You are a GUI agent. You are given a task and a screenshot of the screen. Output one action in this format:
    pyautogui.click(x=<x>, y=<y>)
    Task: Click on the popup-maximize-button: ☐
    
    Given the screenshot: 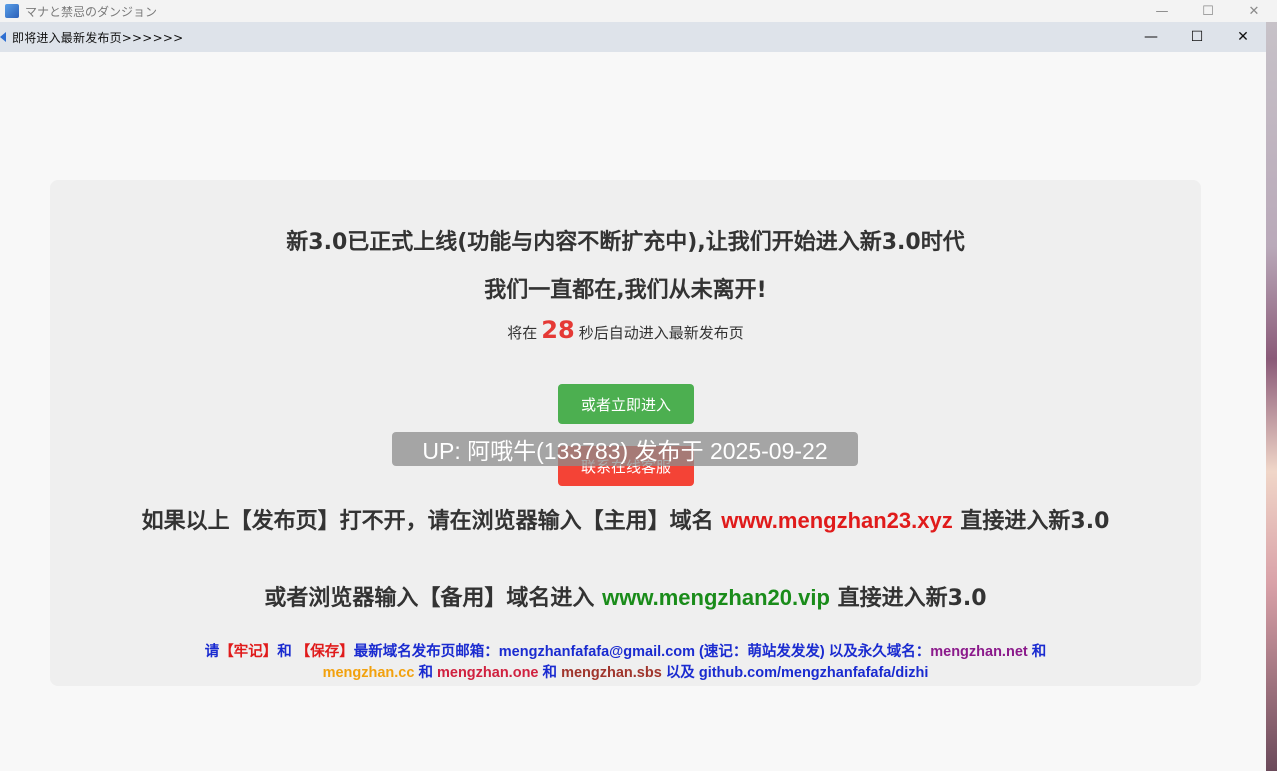 What is the action you would take?
    pyautogui.click(x=1197, y=37)
    